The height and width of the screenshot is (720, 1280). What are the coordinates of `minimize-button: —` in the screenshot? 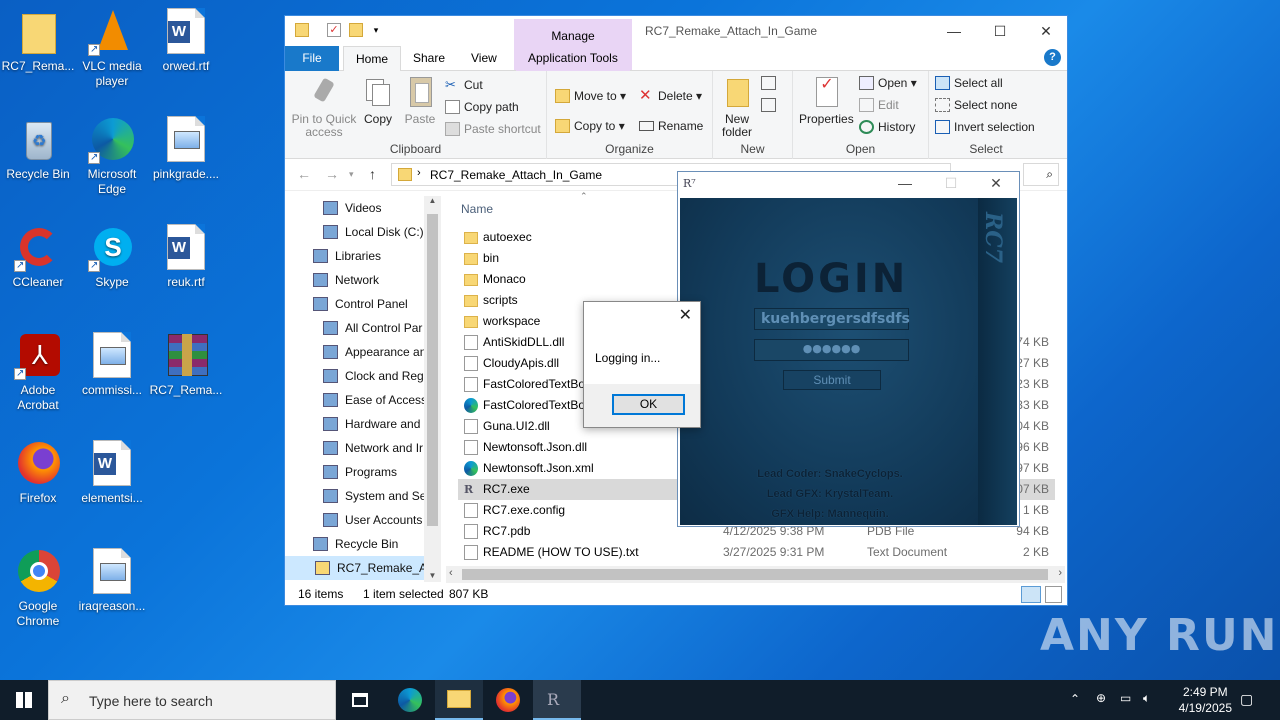 It's located at (954, 31).